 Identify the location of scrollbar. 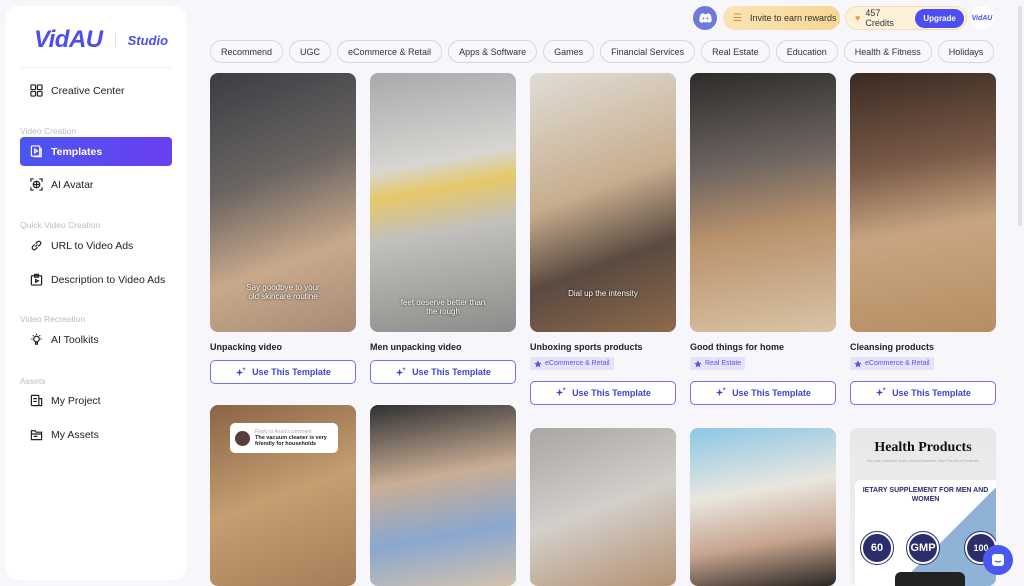
(1020, 116).